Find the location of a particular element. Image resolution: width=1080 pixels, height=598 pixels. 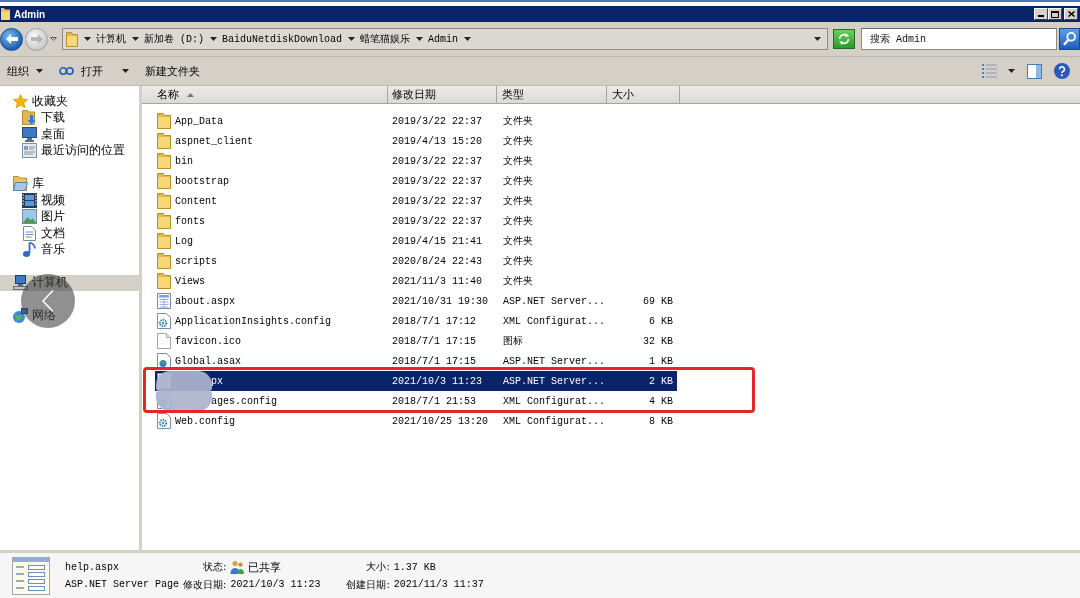

column-header: 大小 is located at coordinates (643, 94).